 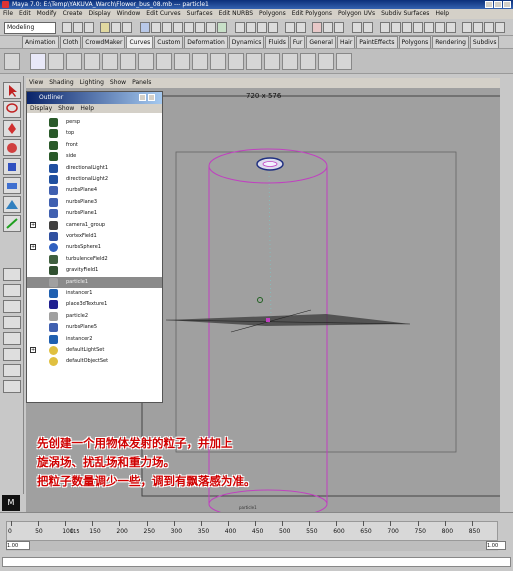 What do you see at coordinates (94, 305) in the screenshot?
I see `outliner-item: place3dTexture1` at bounding box center [94, 305].